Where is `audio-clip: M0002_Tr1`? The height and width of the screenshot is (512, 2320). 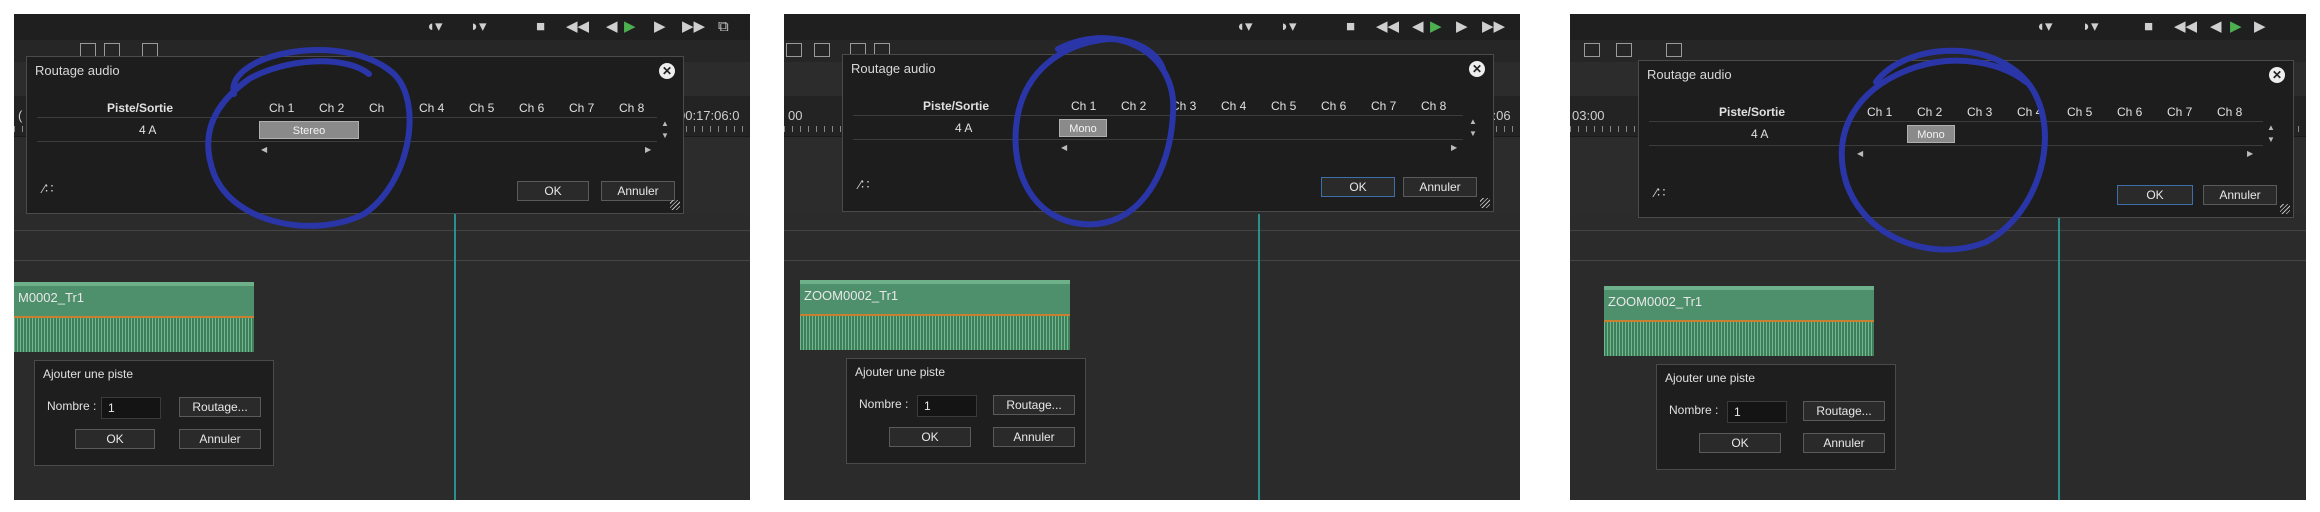
audio-clip: M0002_Tr1 is located at coordinates (134, 317).